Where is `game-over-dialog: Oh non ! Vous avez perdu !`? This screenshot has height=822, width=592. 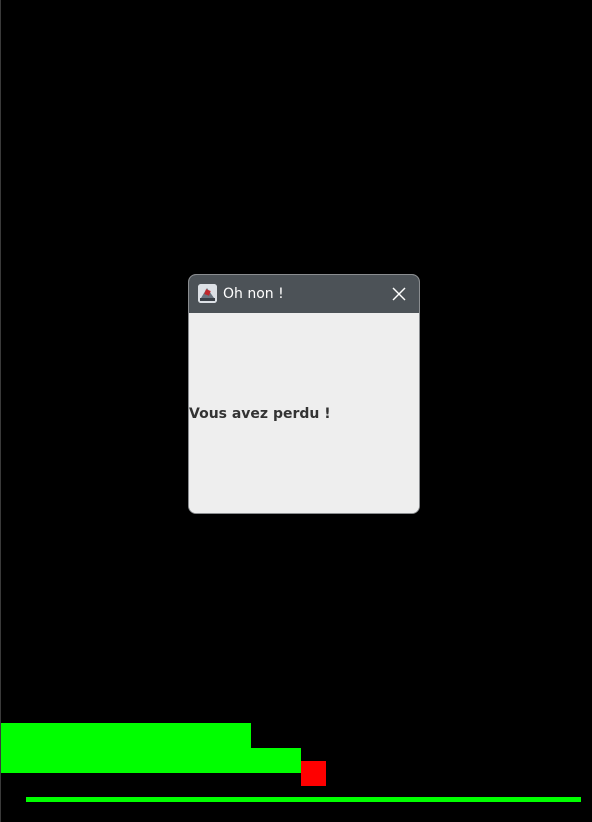 game-over-dialog: Oh non ! Vous avez perdu ! is located at coordinates (304, 394).